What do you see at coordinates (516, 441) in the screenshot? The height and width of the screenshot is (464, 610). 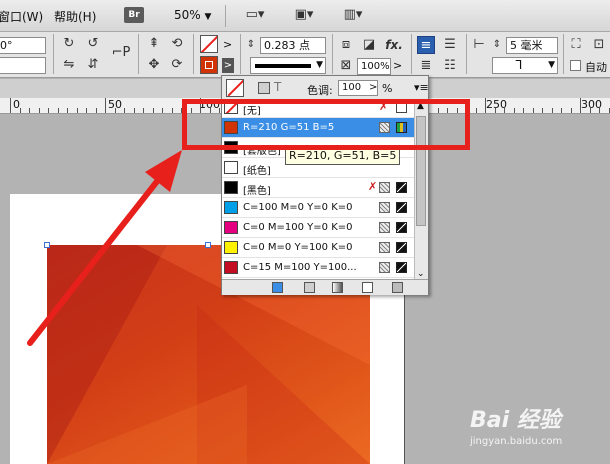 I see `watermark-url: jingyan.baidu.com` at bounding box center [516, 441].